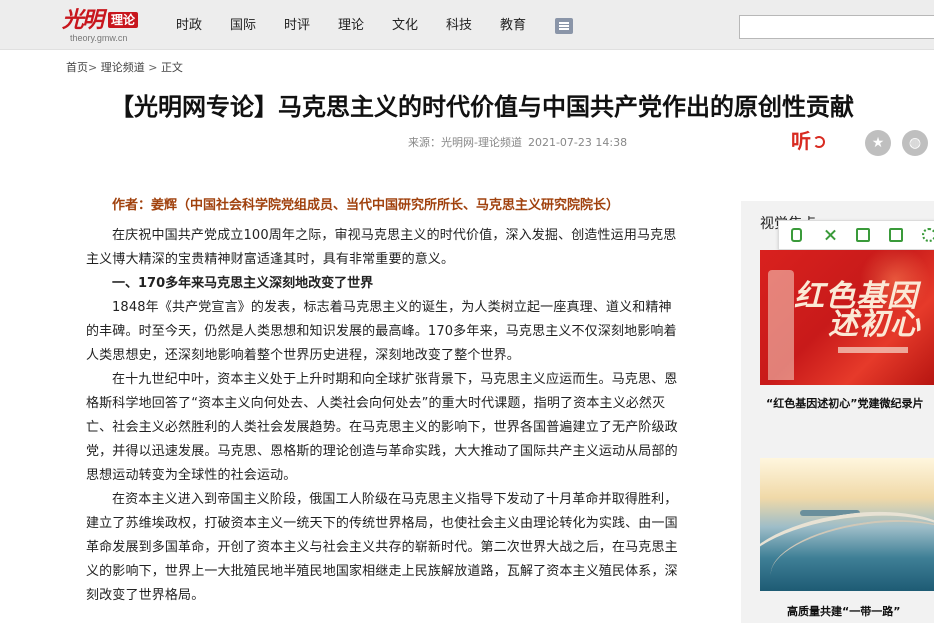 The height and width of the screenshot is (623, 934). What do you see at coordinates (564, 26) in the screenshot?
I see `menu-icon` at bounding box center [564, 26].